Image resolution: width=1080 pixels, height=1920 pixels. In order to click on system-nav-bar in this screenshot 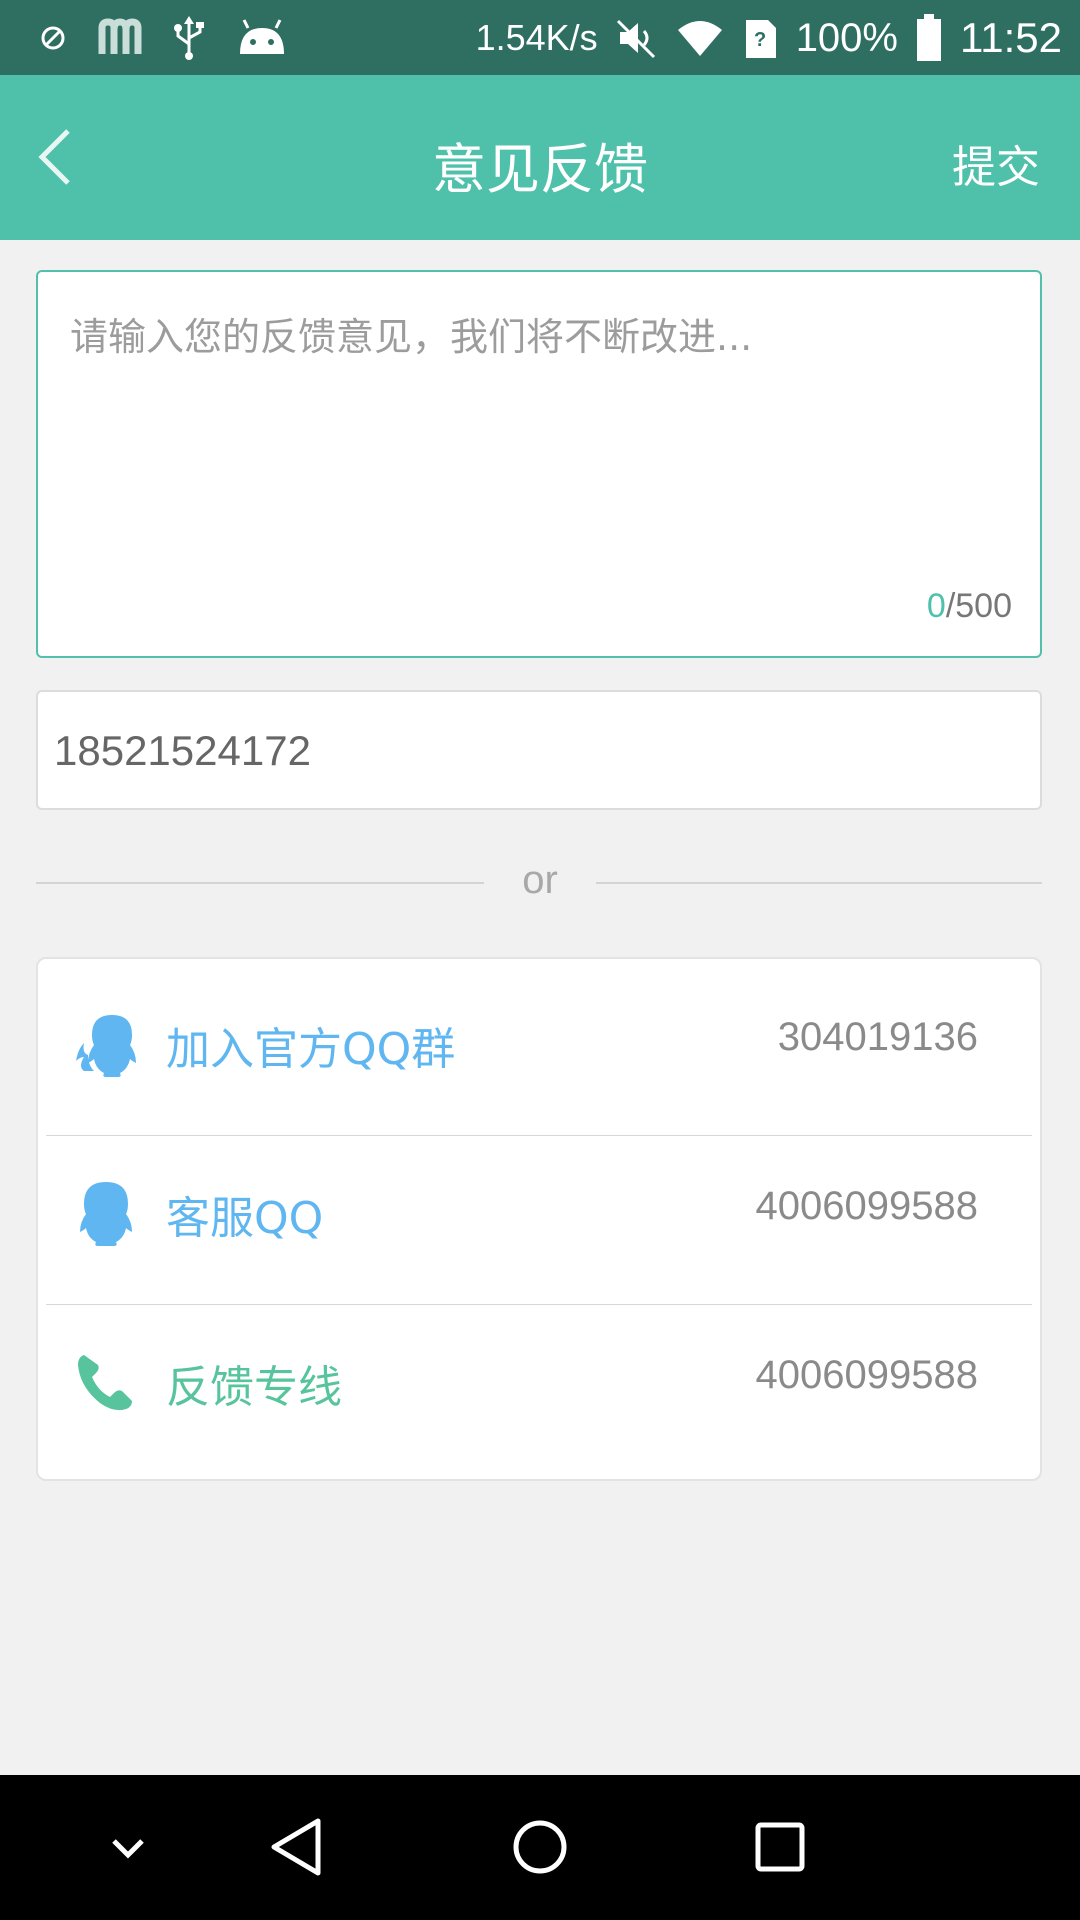, I will do `click(540, 1847)`.